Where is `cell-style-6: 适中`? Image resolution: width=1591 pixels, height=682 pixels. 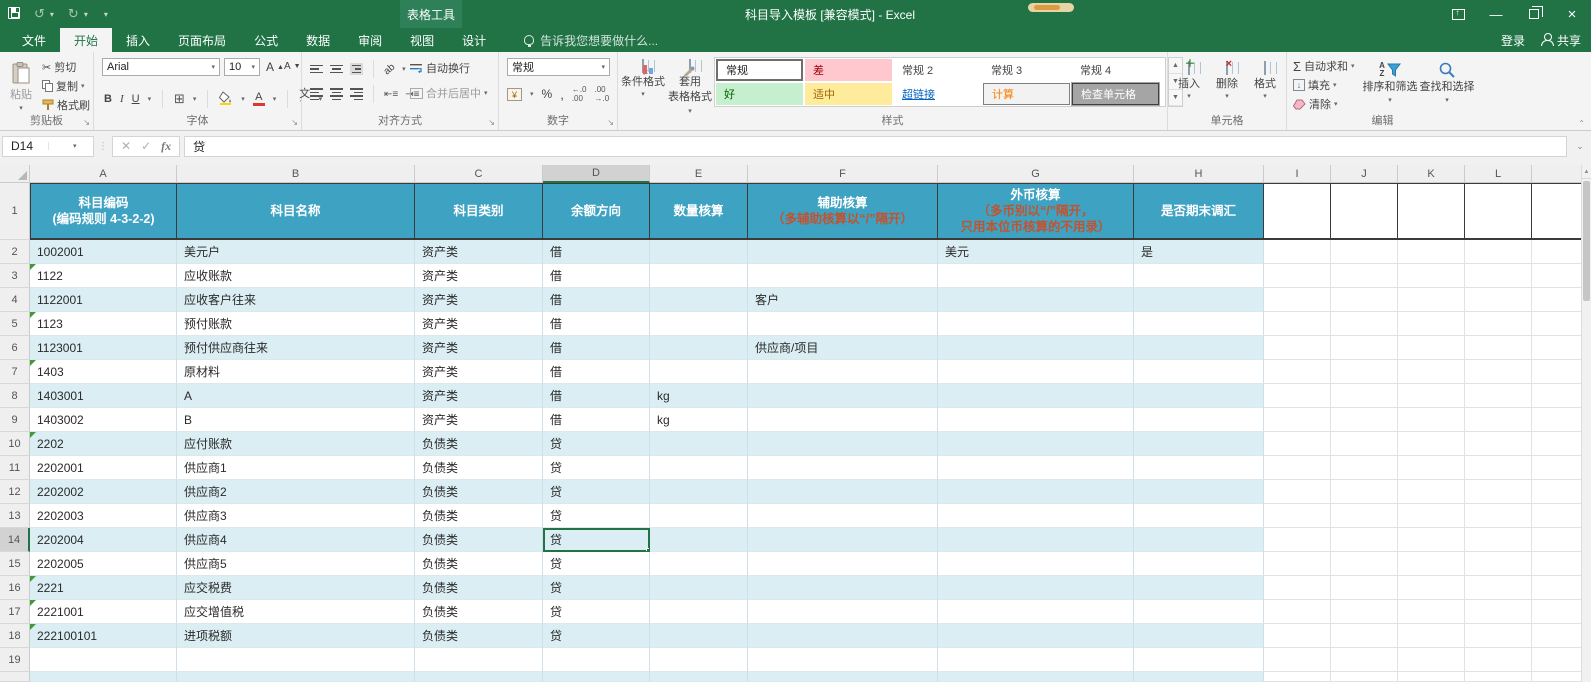
cell-style-6: 适中 is located at coordinates (848, 94).